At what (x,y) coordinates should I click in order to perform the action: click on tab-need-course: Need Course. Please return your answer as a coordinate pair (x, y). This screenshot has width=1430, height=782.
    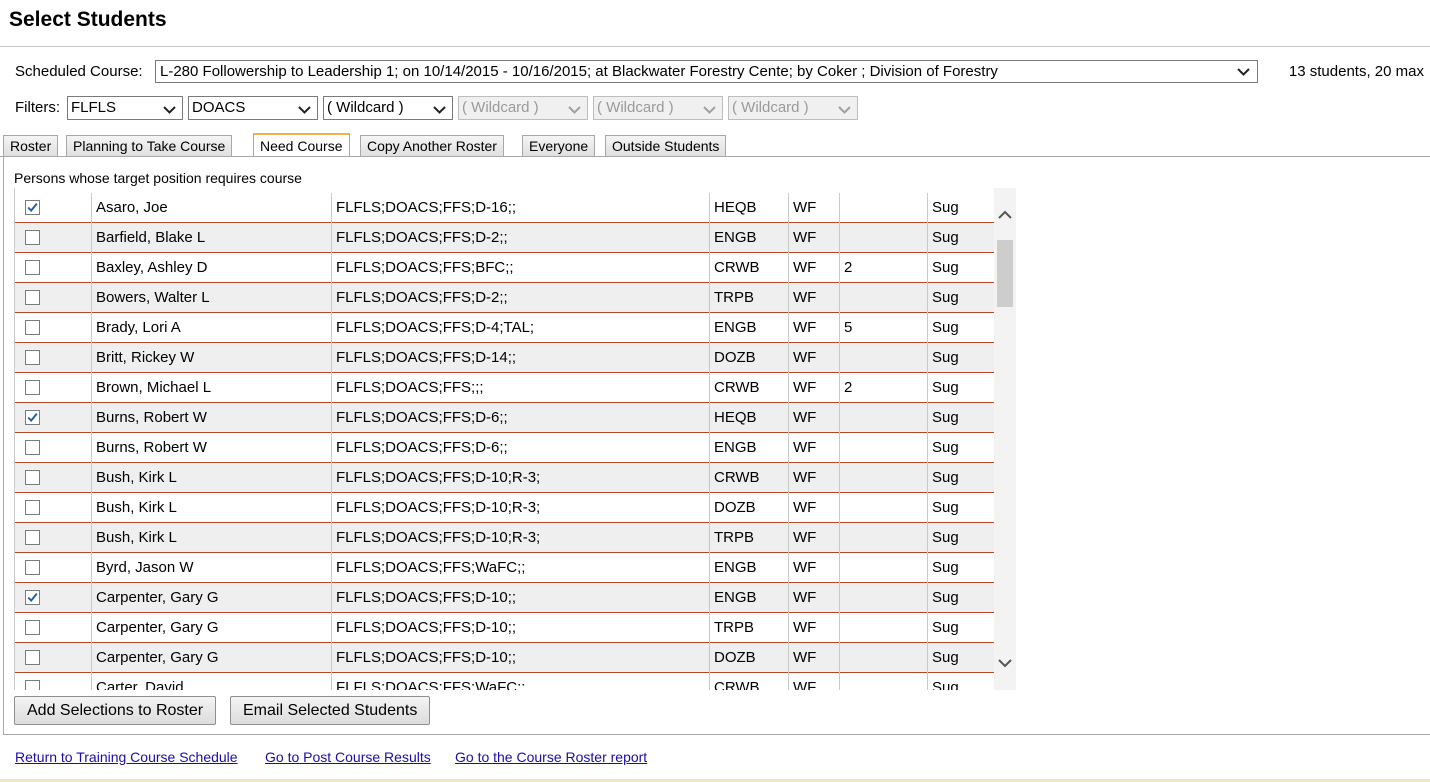
    Looking at the image, I should click on (301, 145).